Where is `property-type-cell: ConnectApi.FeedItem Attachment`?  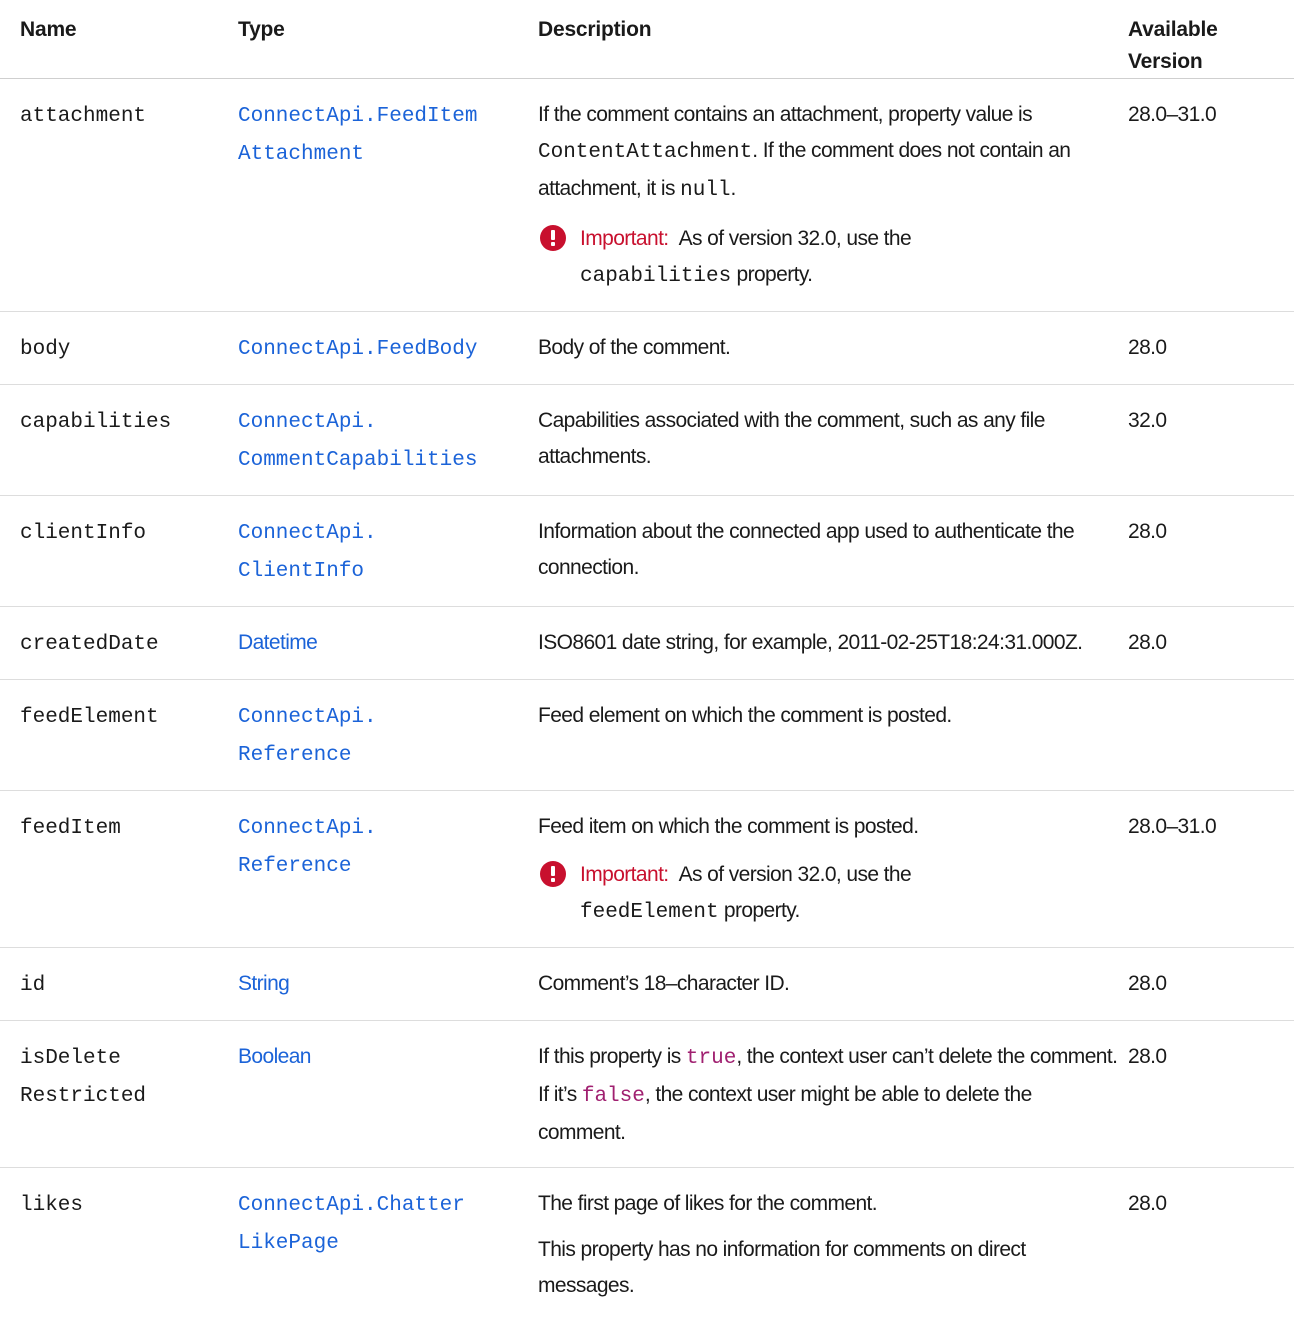 property-type-cell: ConnectApi.FeedItem Attachment is located at coordinates (388, 195).